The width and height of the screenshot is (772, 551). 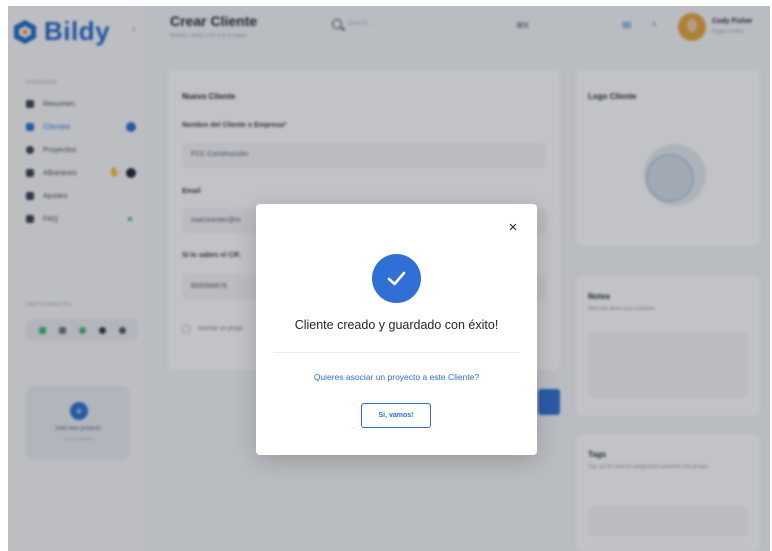 What do you see at coordinates (396, 415) in the screenshot?
I see `confirm-button: Si, vamos!` at bounding box center [396, 415].